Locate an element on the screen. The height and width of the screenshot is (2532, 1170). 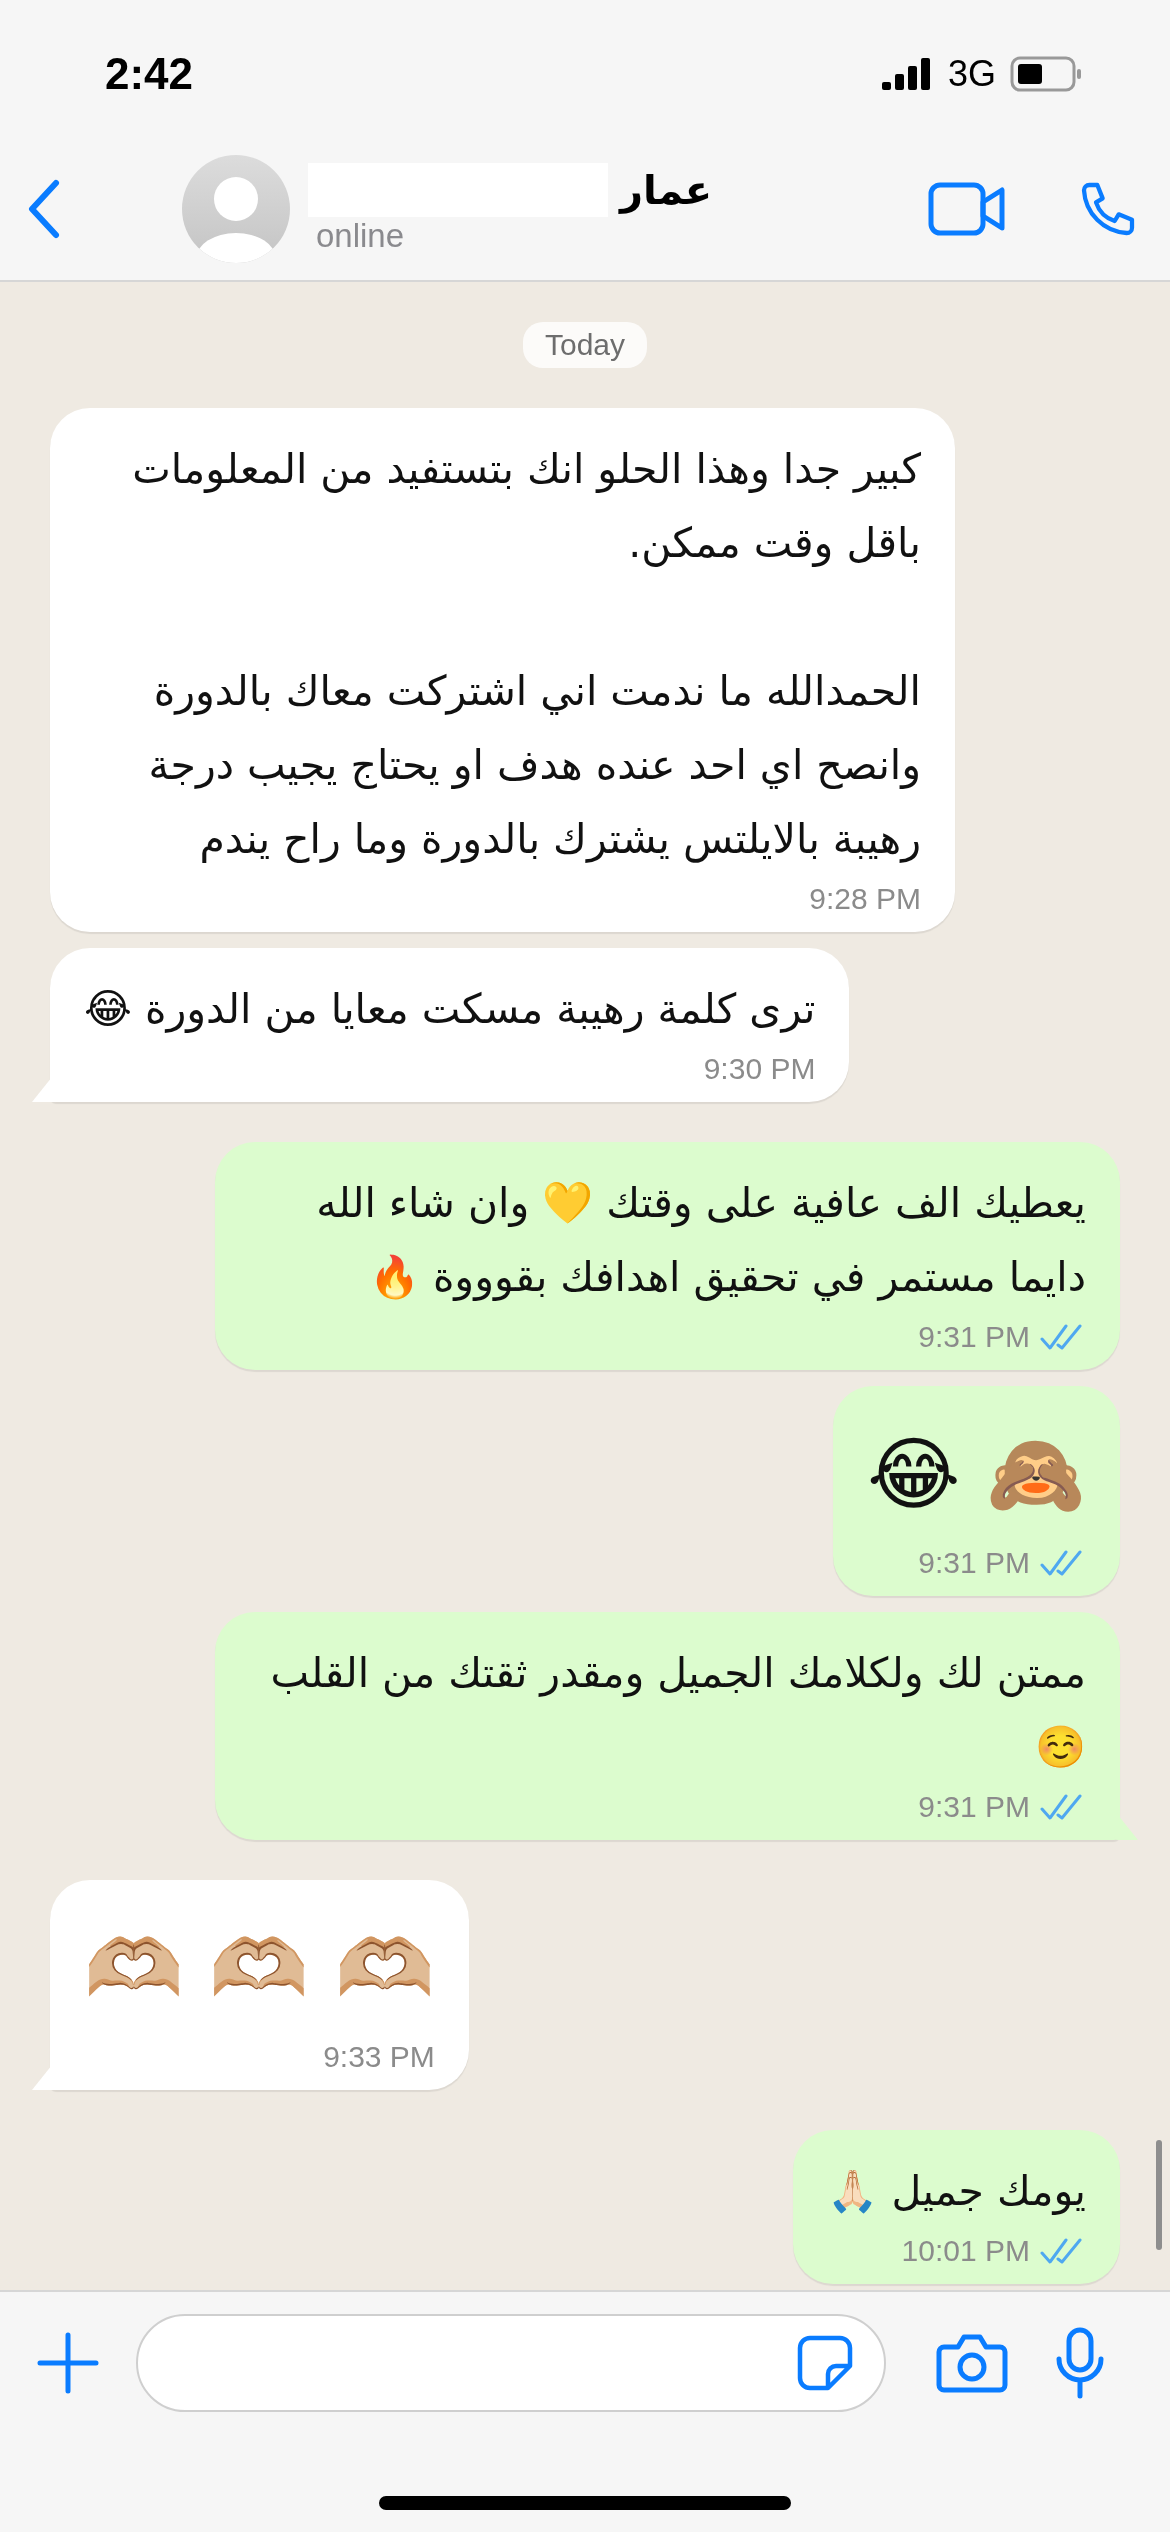
emoji-message: 🙈 😂 is located at coordinates (976, 1475).